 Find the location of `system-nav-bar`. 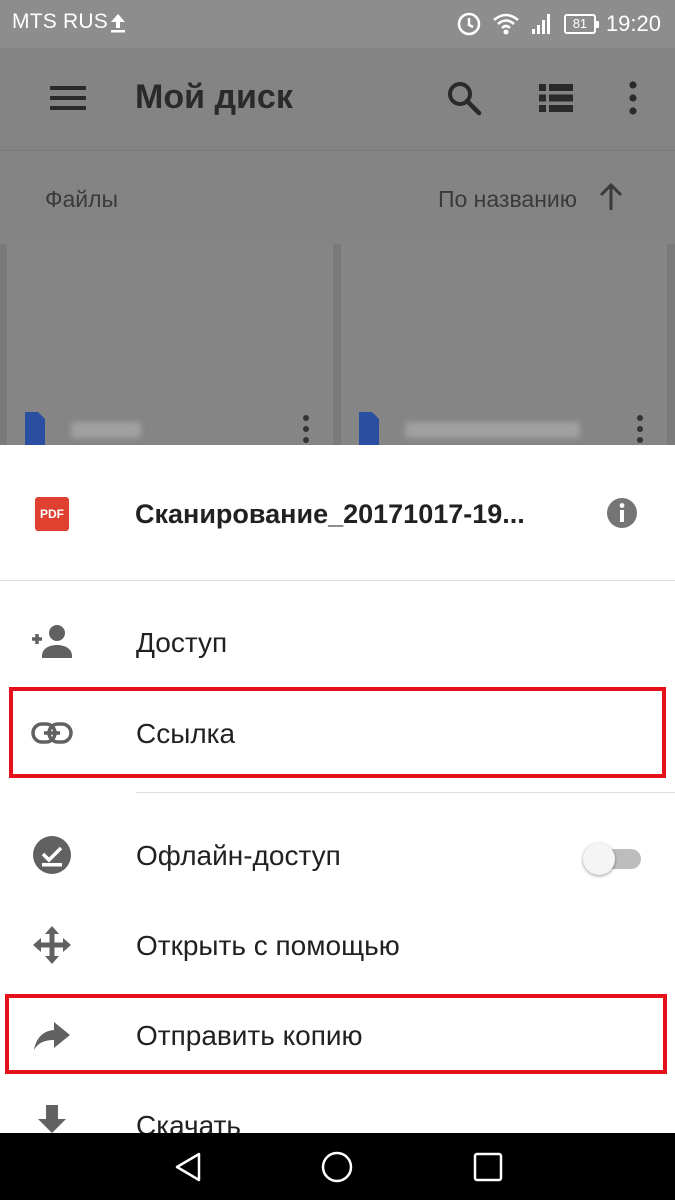

system-nav-bar is located at coordinates (337, 1166).